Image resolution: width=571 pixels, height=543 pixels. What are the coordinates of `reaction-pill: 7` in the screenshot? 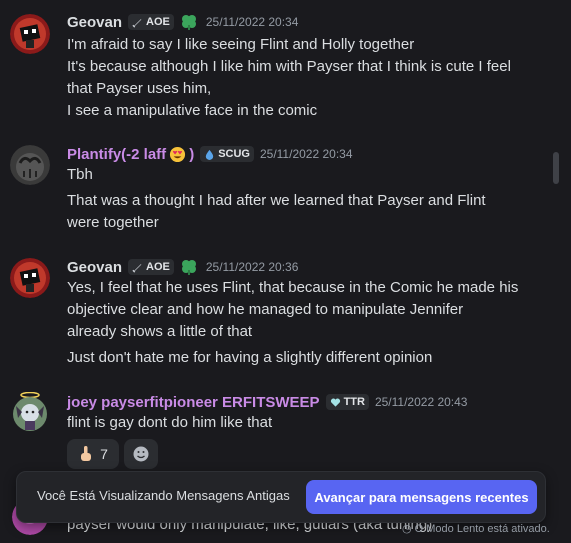 It's located at (93, 454).